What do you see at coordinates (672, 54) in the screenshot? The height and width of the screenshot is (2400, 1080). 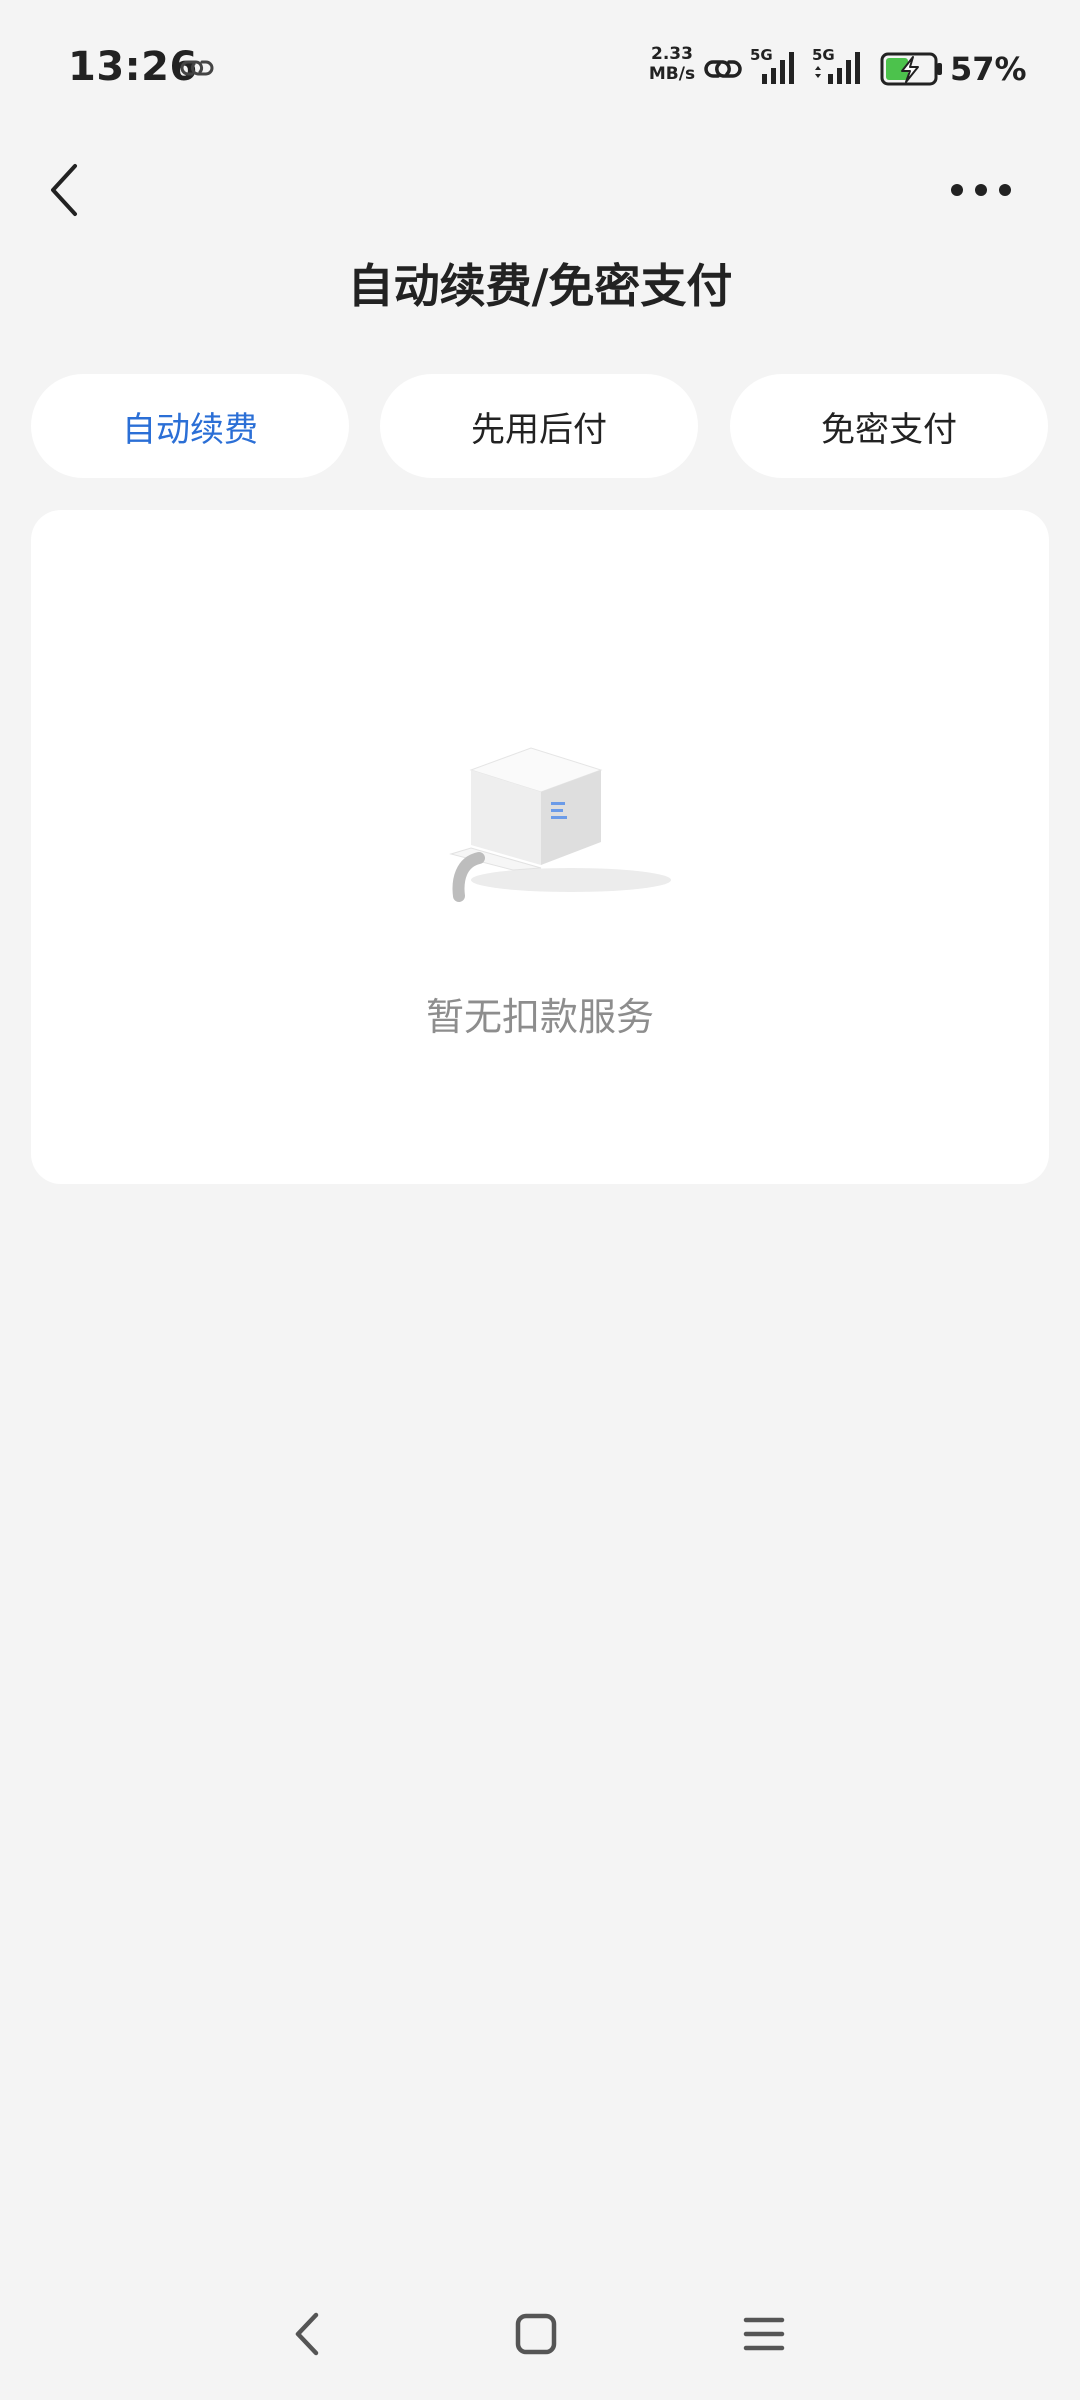 I see `net-speed-value: 2.33` at bounding box center [672, 54].